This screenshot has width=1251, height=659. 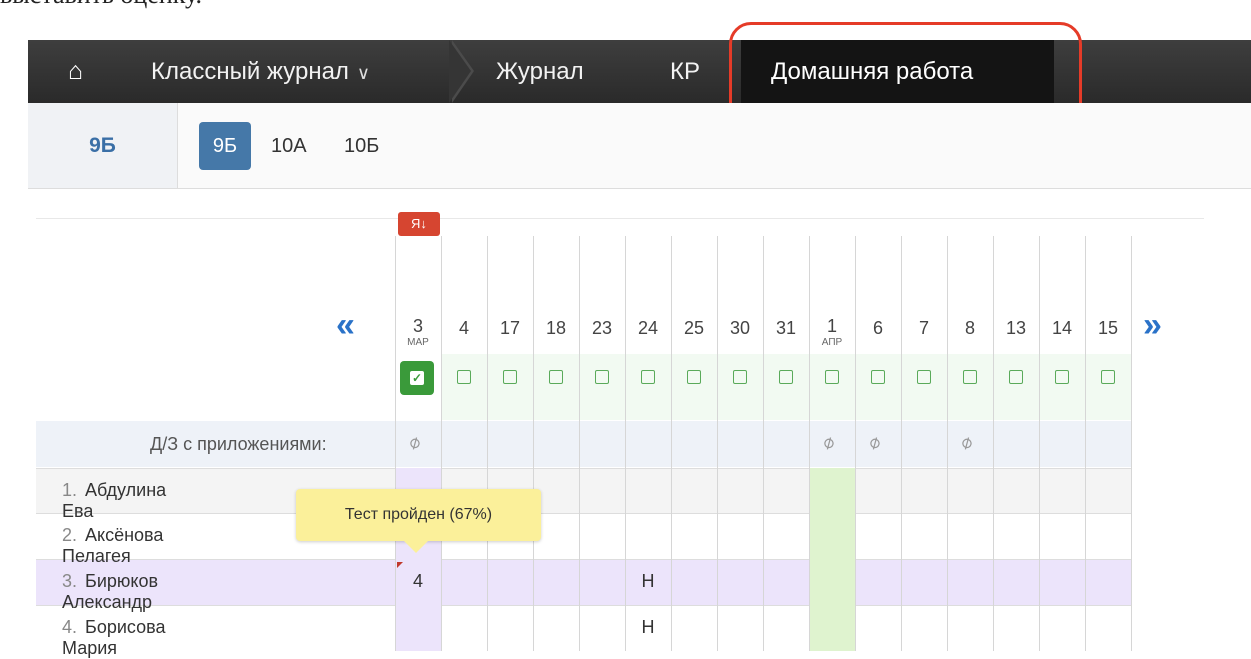 I want to click on tooltip-tail, so click(x=416, y=547).